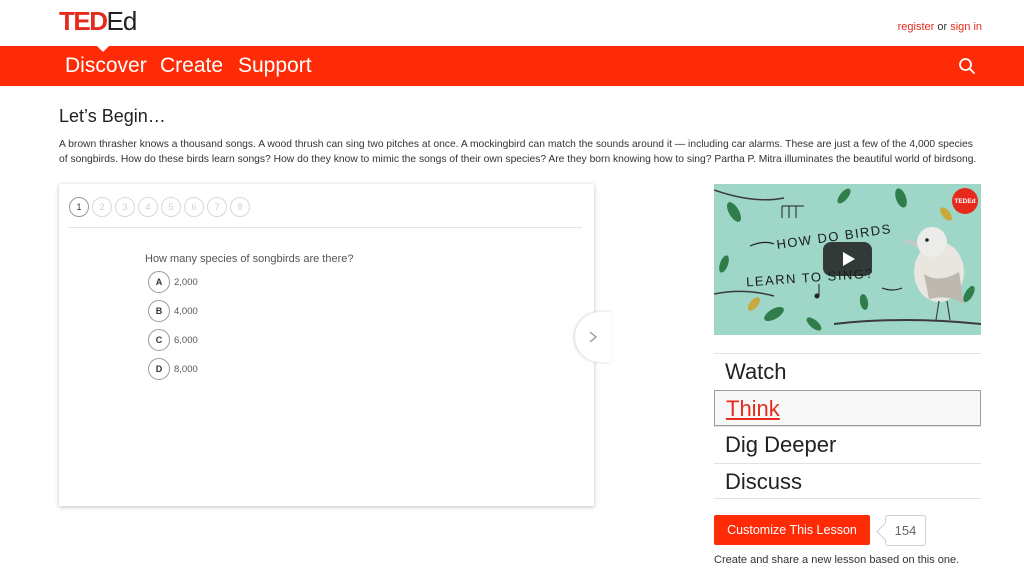 The image size is (1024, 576). Describe the element at coordinates (102, 207) in the screenshot. I see `step-2: 2` at that location.